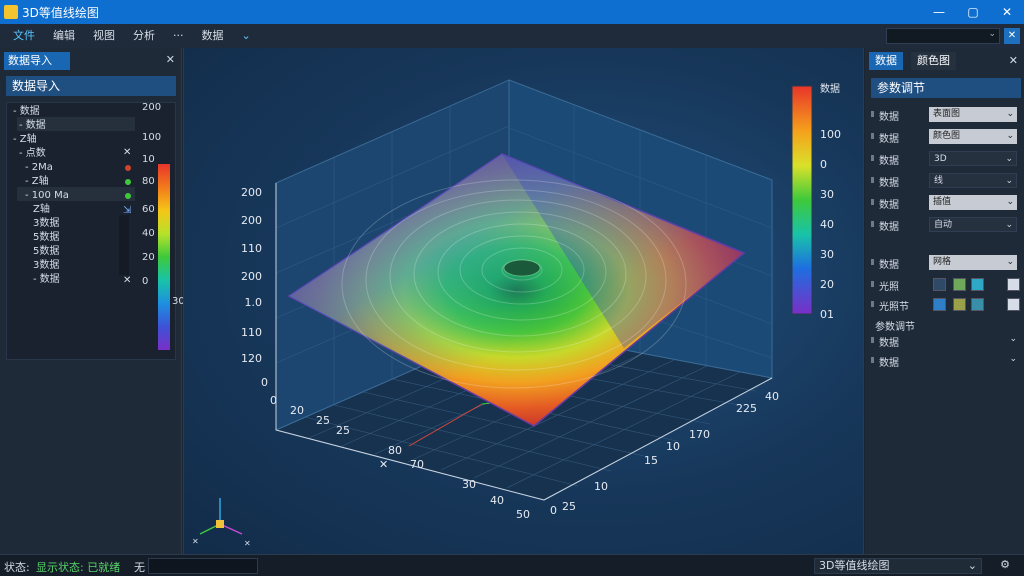 This screenshot has width=1024, height=576. What do you see at coordinates (254, 302) in the screenshot?
I see `z-tick-label: 1.0` at bounding box center [254, 302].